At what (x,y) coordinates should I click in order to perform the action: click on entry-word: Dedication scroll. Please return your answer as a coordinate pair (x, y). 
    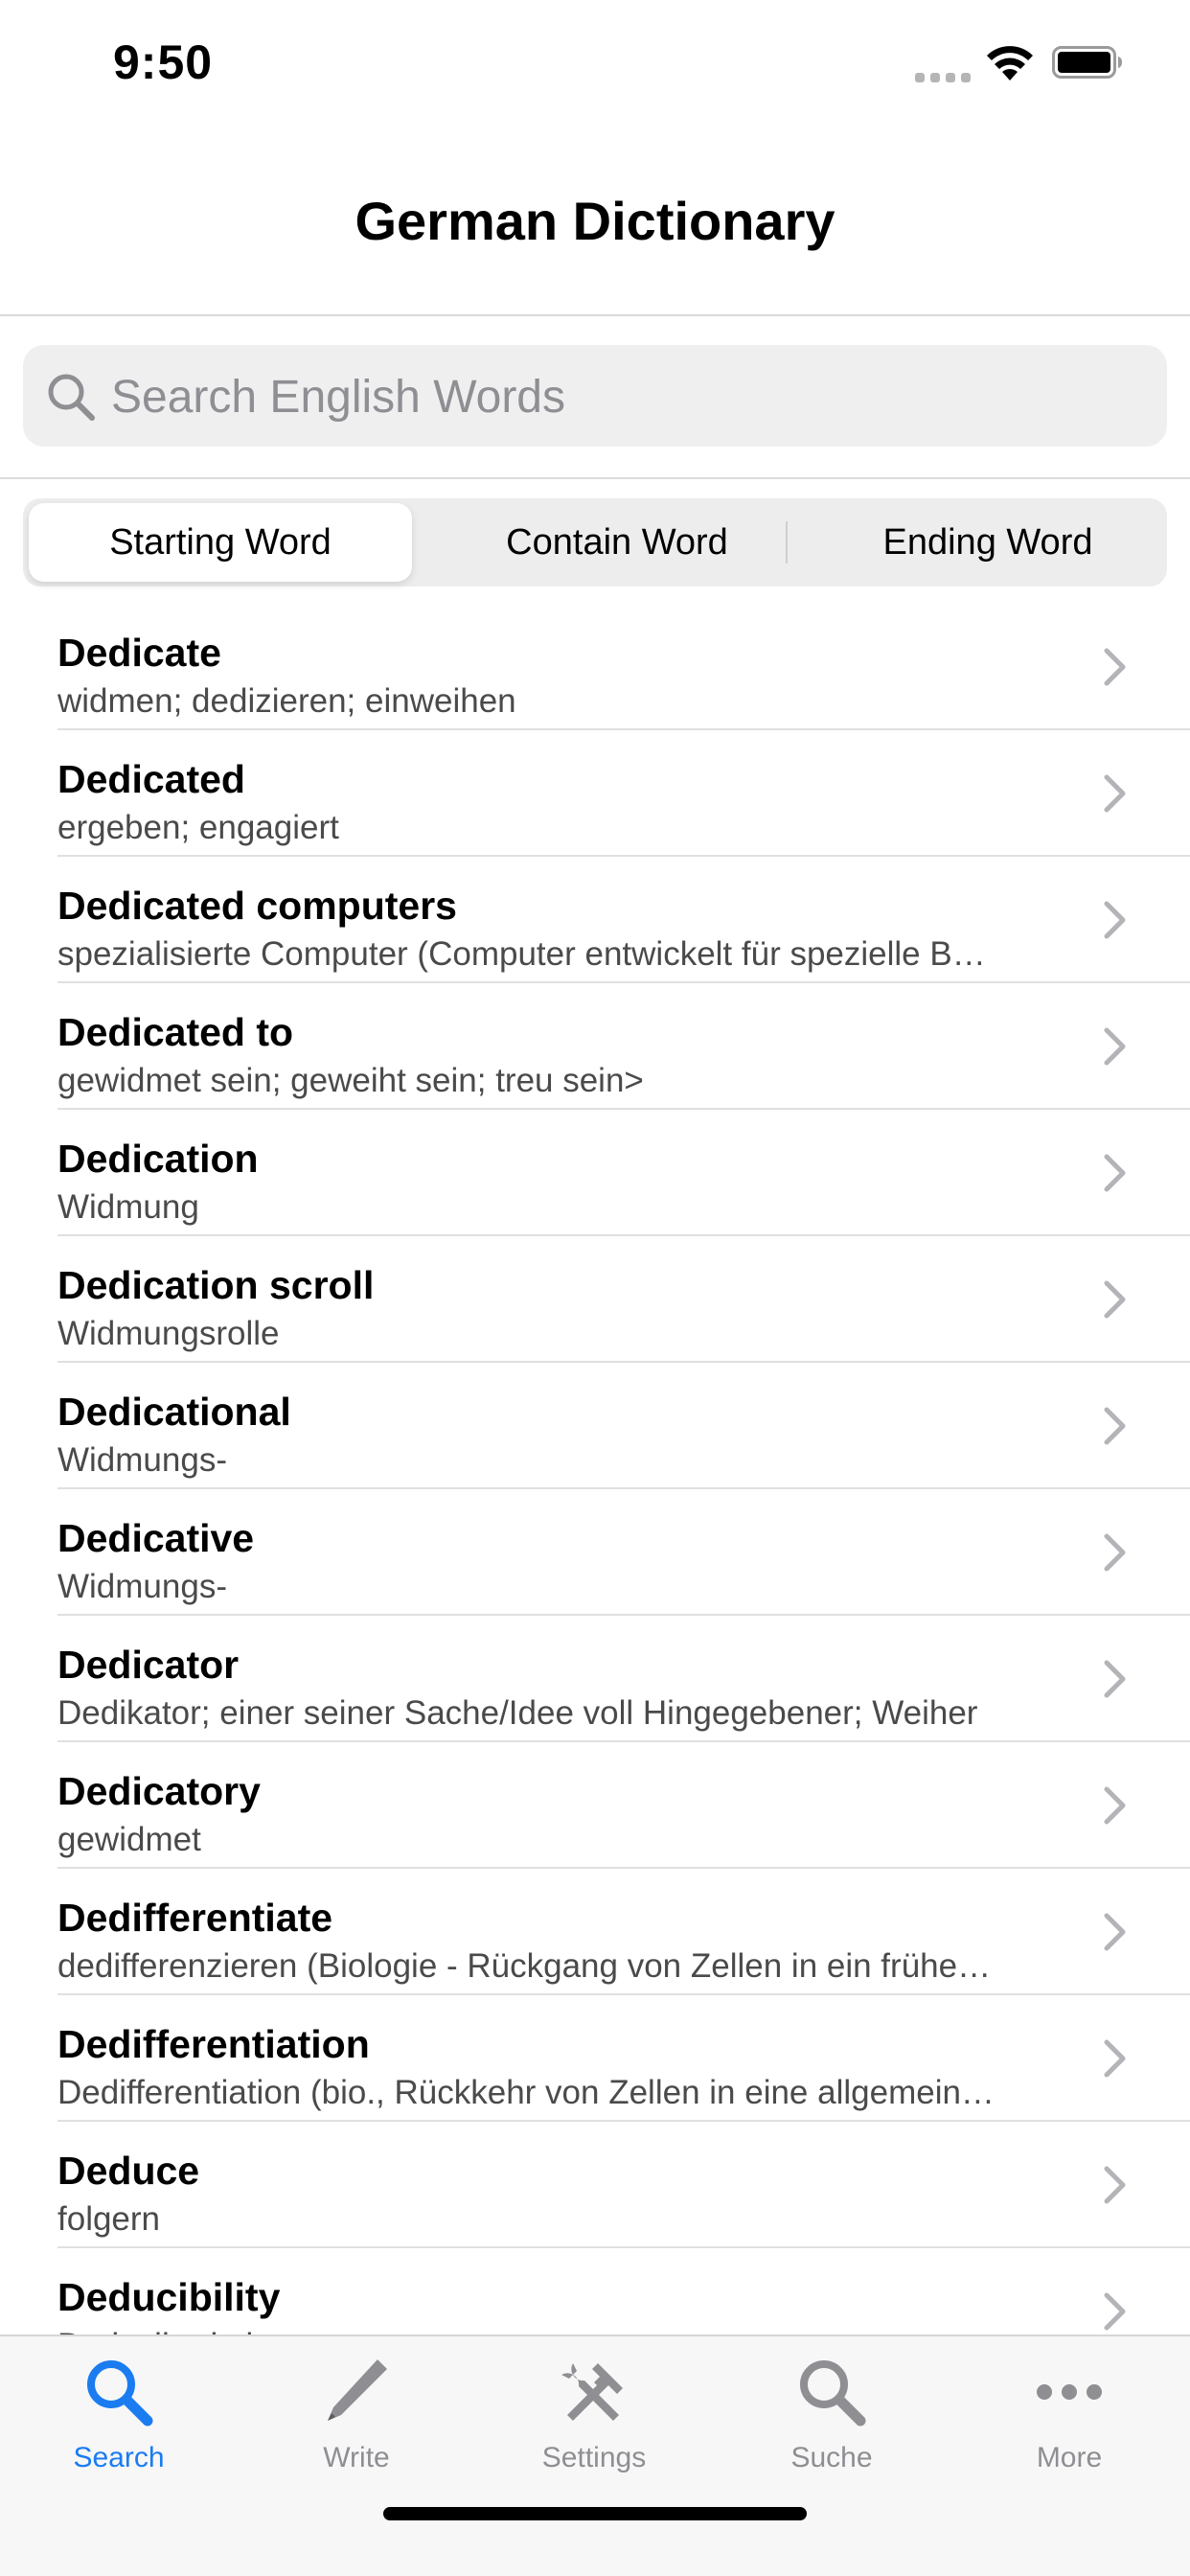
    Looking at the image, I should click on (216, 1285).